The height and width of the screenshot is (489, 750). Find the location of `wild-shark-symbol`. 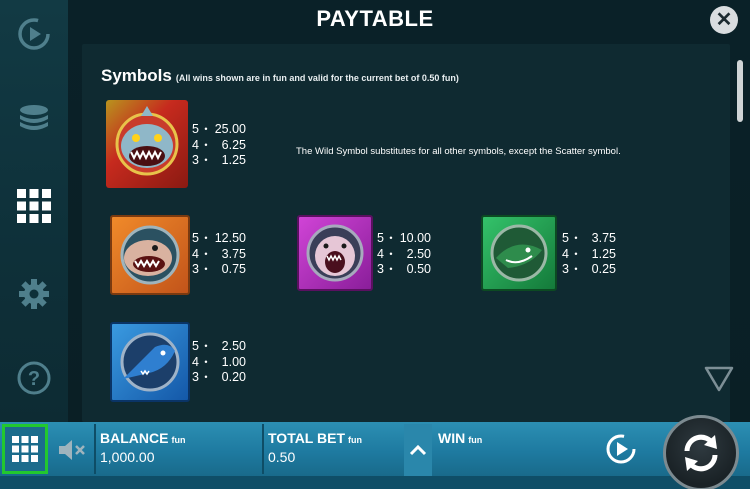

wild-shark-symbol is located at coordinates (147, 144).